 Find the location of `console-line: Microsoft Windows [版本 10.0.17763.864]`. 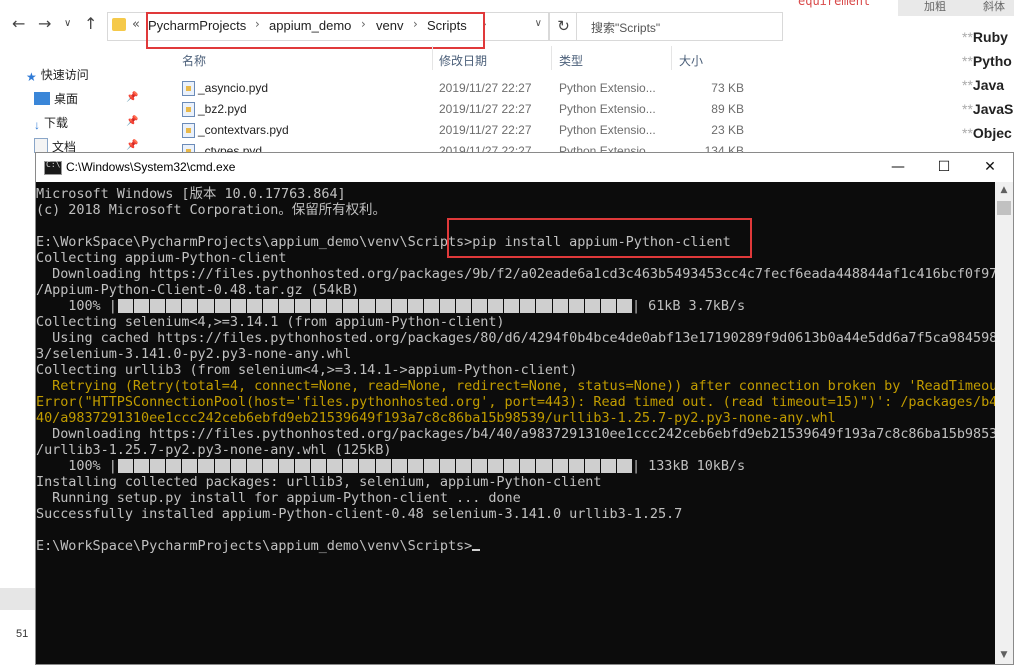

console-line: Microsoft Windows [版本 10.0.17763.864] is located at coordinates (191, 194).